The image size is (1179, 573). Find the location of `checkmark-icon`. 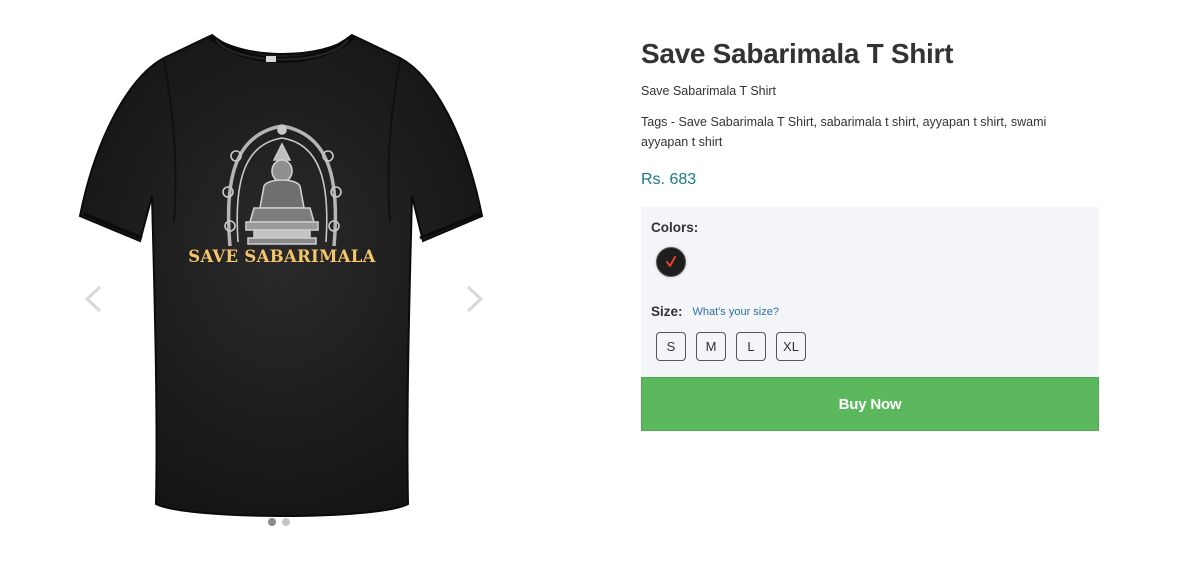

checkmark-icon is located at coordinates (671, 261).